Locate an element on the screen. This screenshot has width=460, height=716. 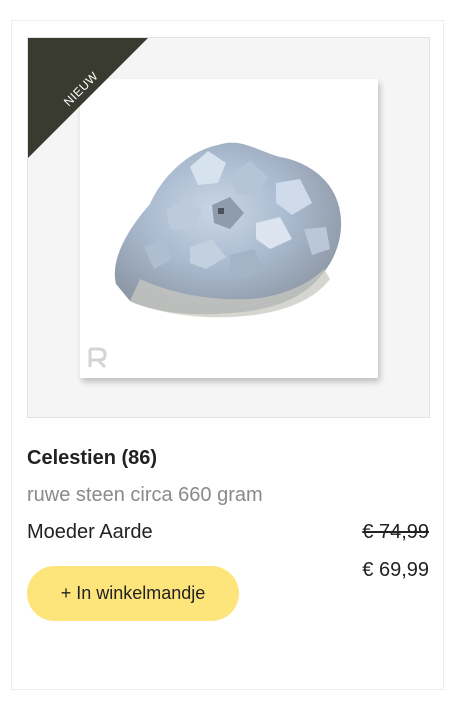
new-badge-ribbon is located at coordinates (88, 98).